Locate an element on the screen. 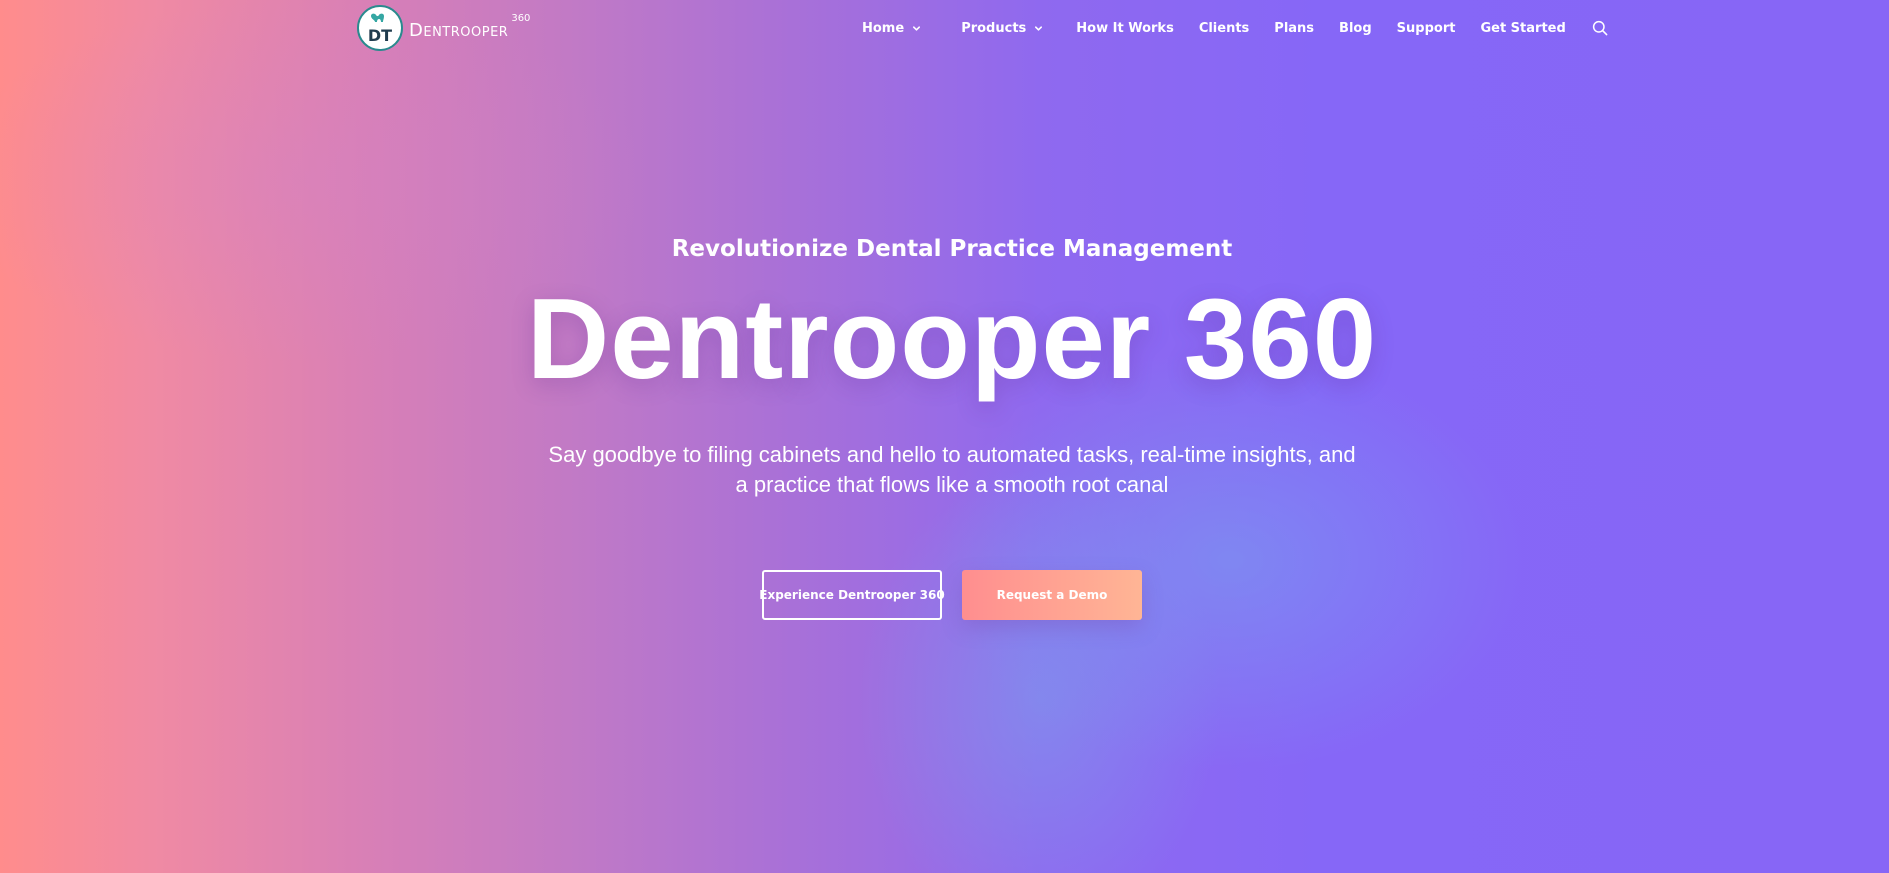  nav-item-how-it-works: How It Works is located at coordinates (1125, 28).